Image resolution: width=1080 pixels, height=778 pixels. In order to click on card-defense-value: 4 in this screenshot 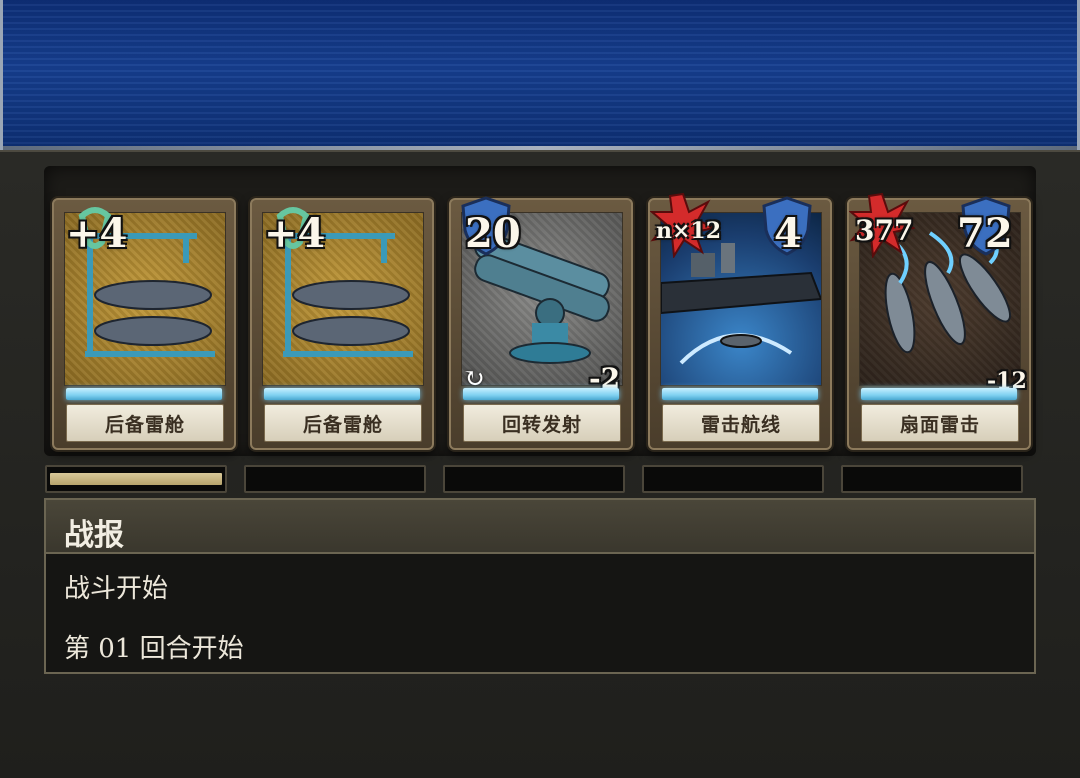, I will do `click(788, 233)`.